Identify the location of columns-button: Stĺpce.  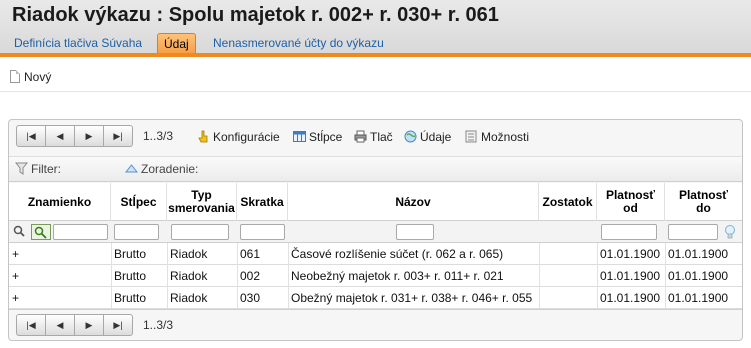
(317, 137).